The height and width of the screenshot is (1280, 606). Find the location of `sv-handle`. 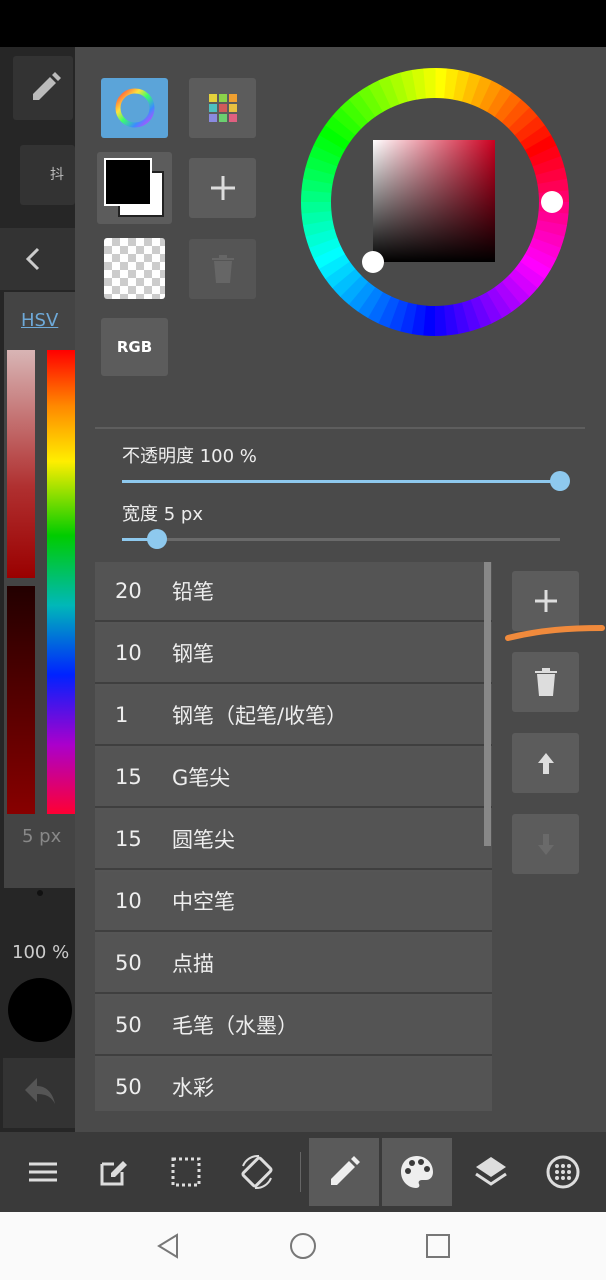

sv-handle is located at coordinates (373, 262).